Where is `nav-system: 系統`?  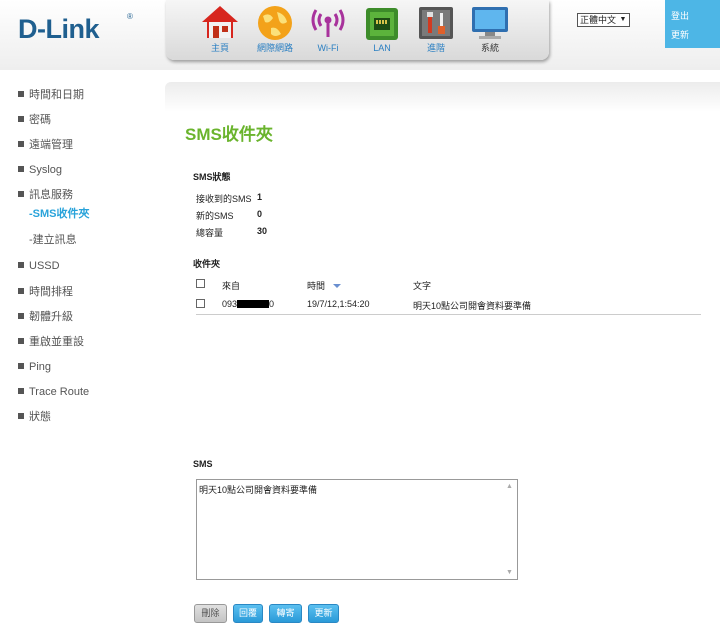 nav-system: 系統 is located at coordinates (490, 28).